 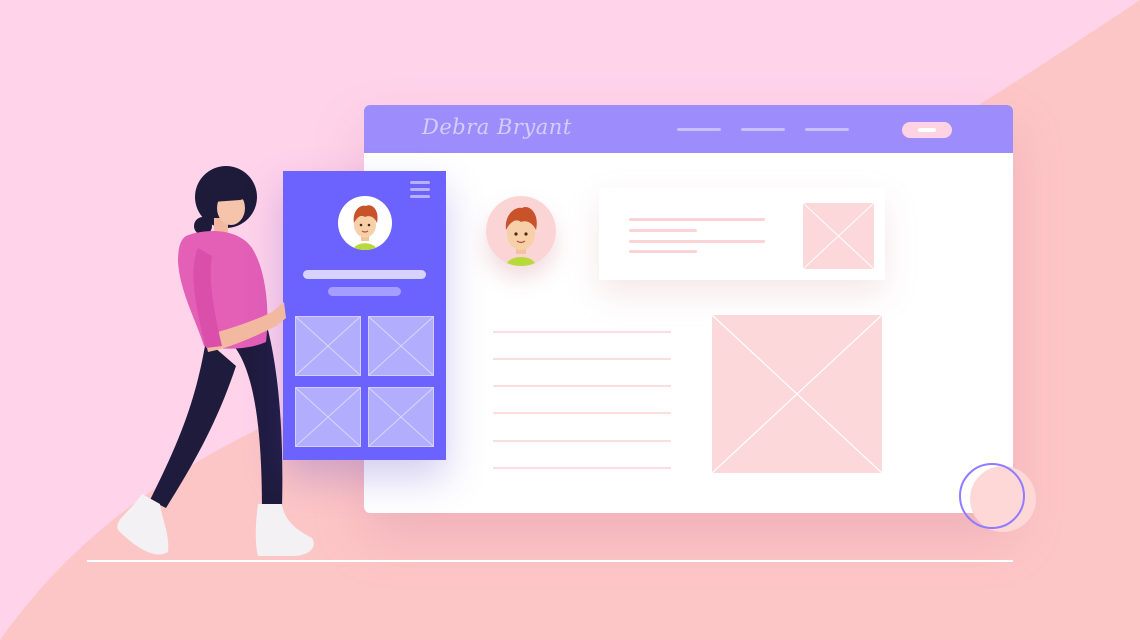 What do you see at coordinates (239, 300) in the screenshot?
I see `woman-arm` at bounding box center [239, 300].